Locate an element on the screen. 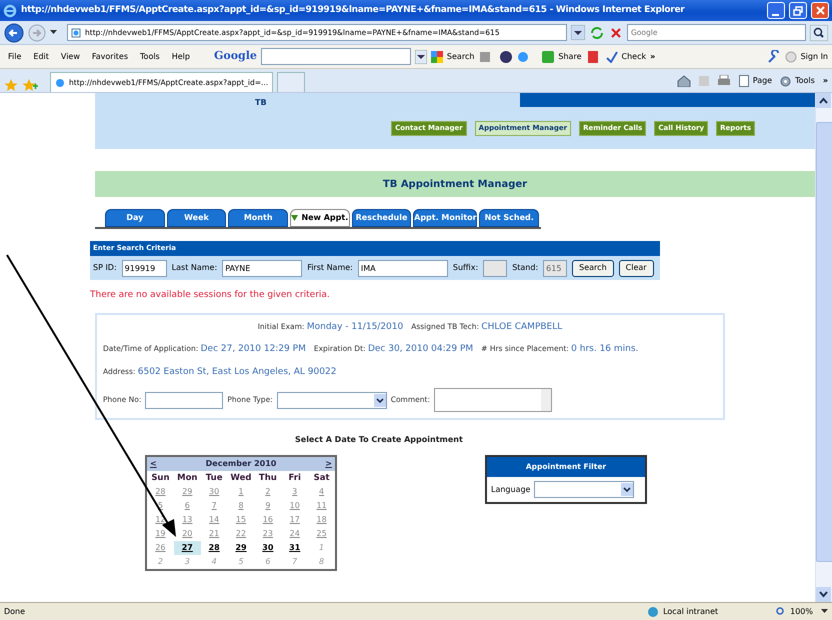  page-menu-button: Page is located at coordinates (755, 81).